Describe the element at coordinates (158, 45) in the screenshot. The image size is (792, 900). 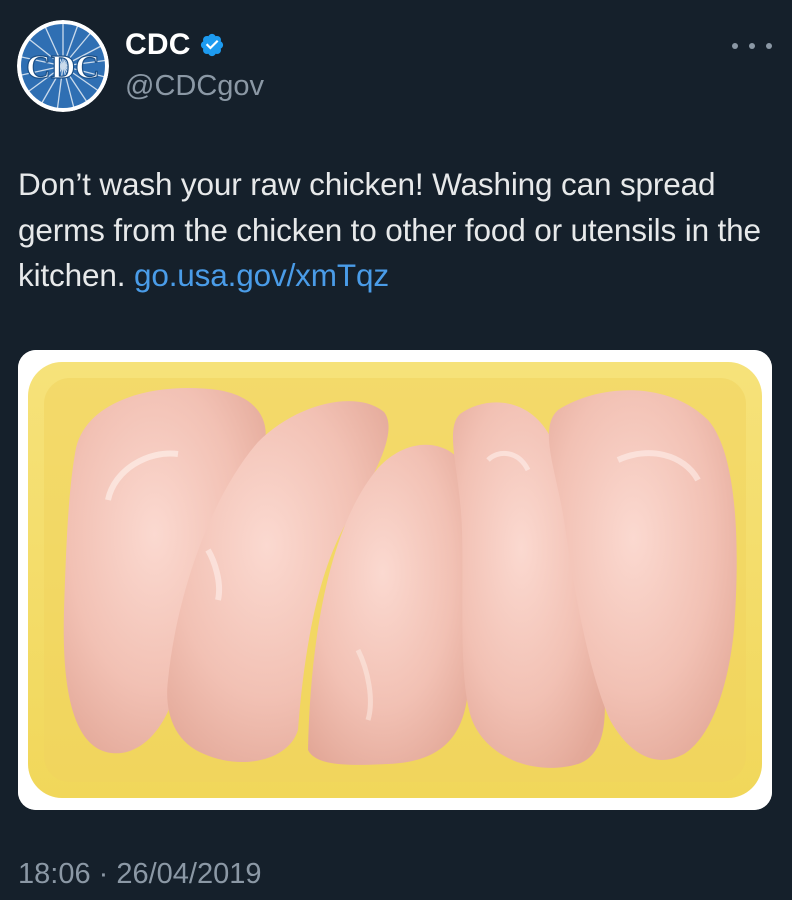
I see `display-name: CDC` at that location.